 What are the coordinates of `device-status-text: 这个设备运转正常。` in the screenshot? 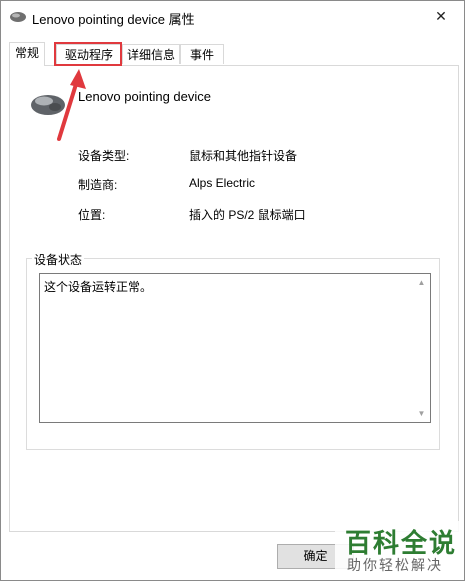 It's located at (98, 287).